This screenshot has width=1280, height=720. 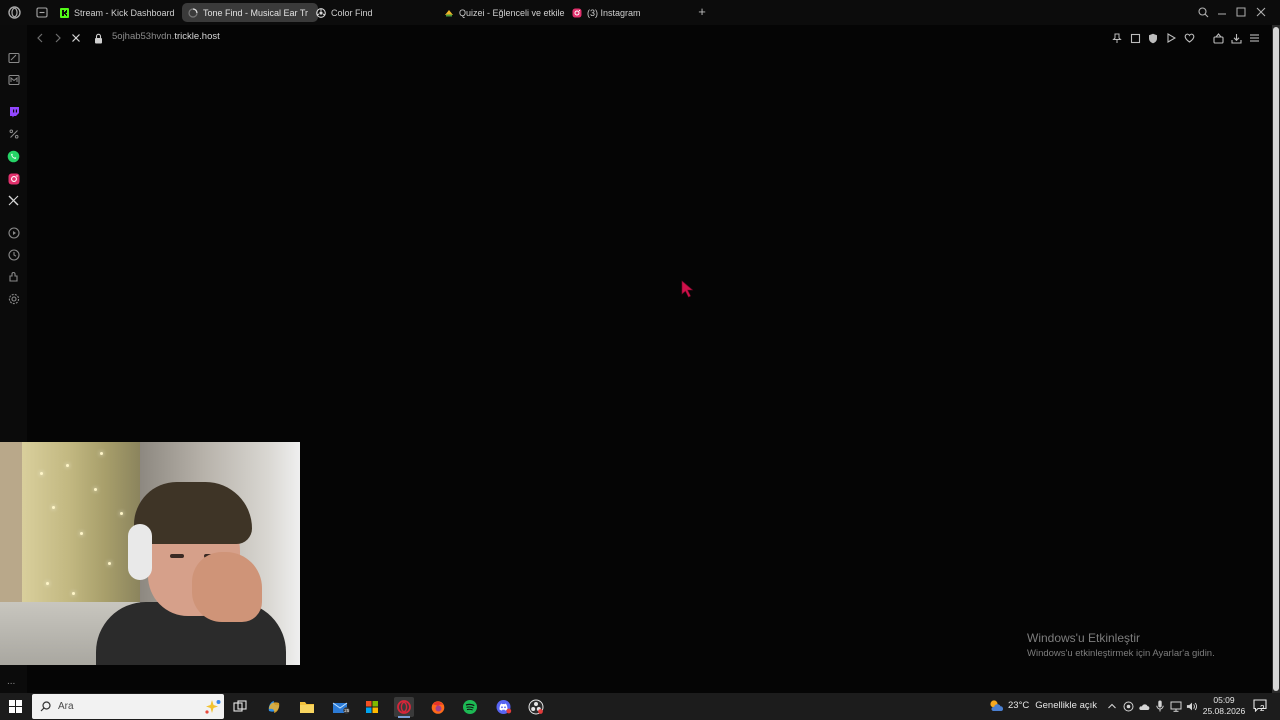 What do you see at coordinates (143, 36) in the screenshot?
I see `url-subdomain: 5ojhab53hvdn.` at bounding box center [143, 36].